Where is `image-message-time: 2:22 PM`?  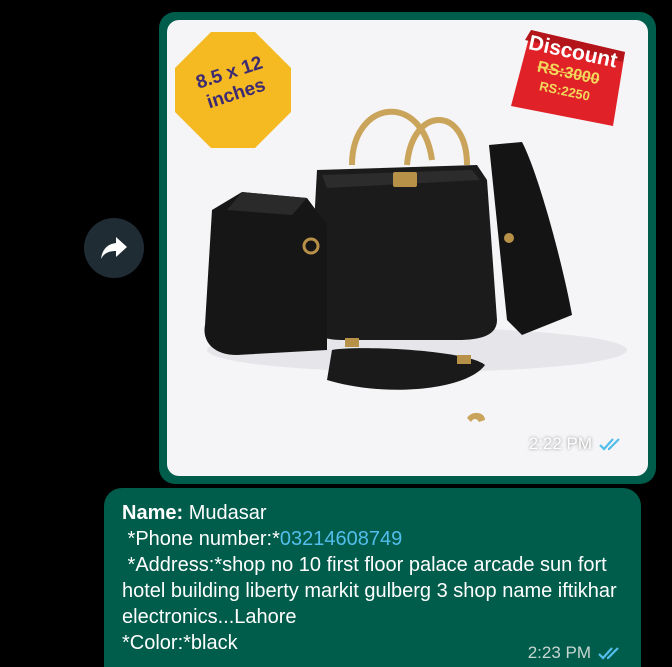
image-message-time: 2:22 PM is located at coordinates (560, 443).